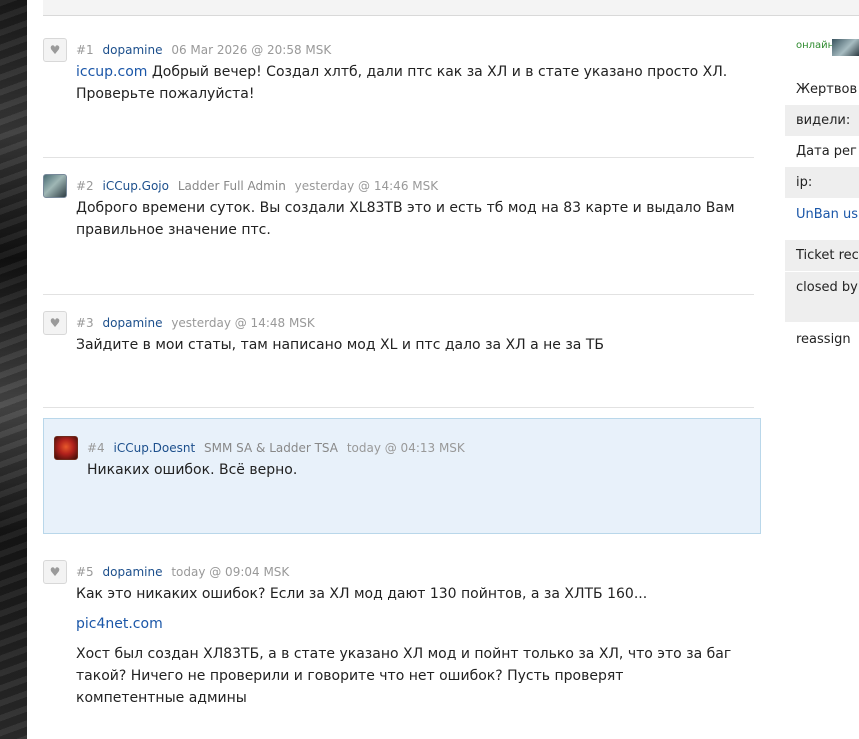 This screenshot has height=739, width=859. Describe the element at coordinates (822, 120) in the screenshot. I see `sidebar-row-seen: видели:` at that location.